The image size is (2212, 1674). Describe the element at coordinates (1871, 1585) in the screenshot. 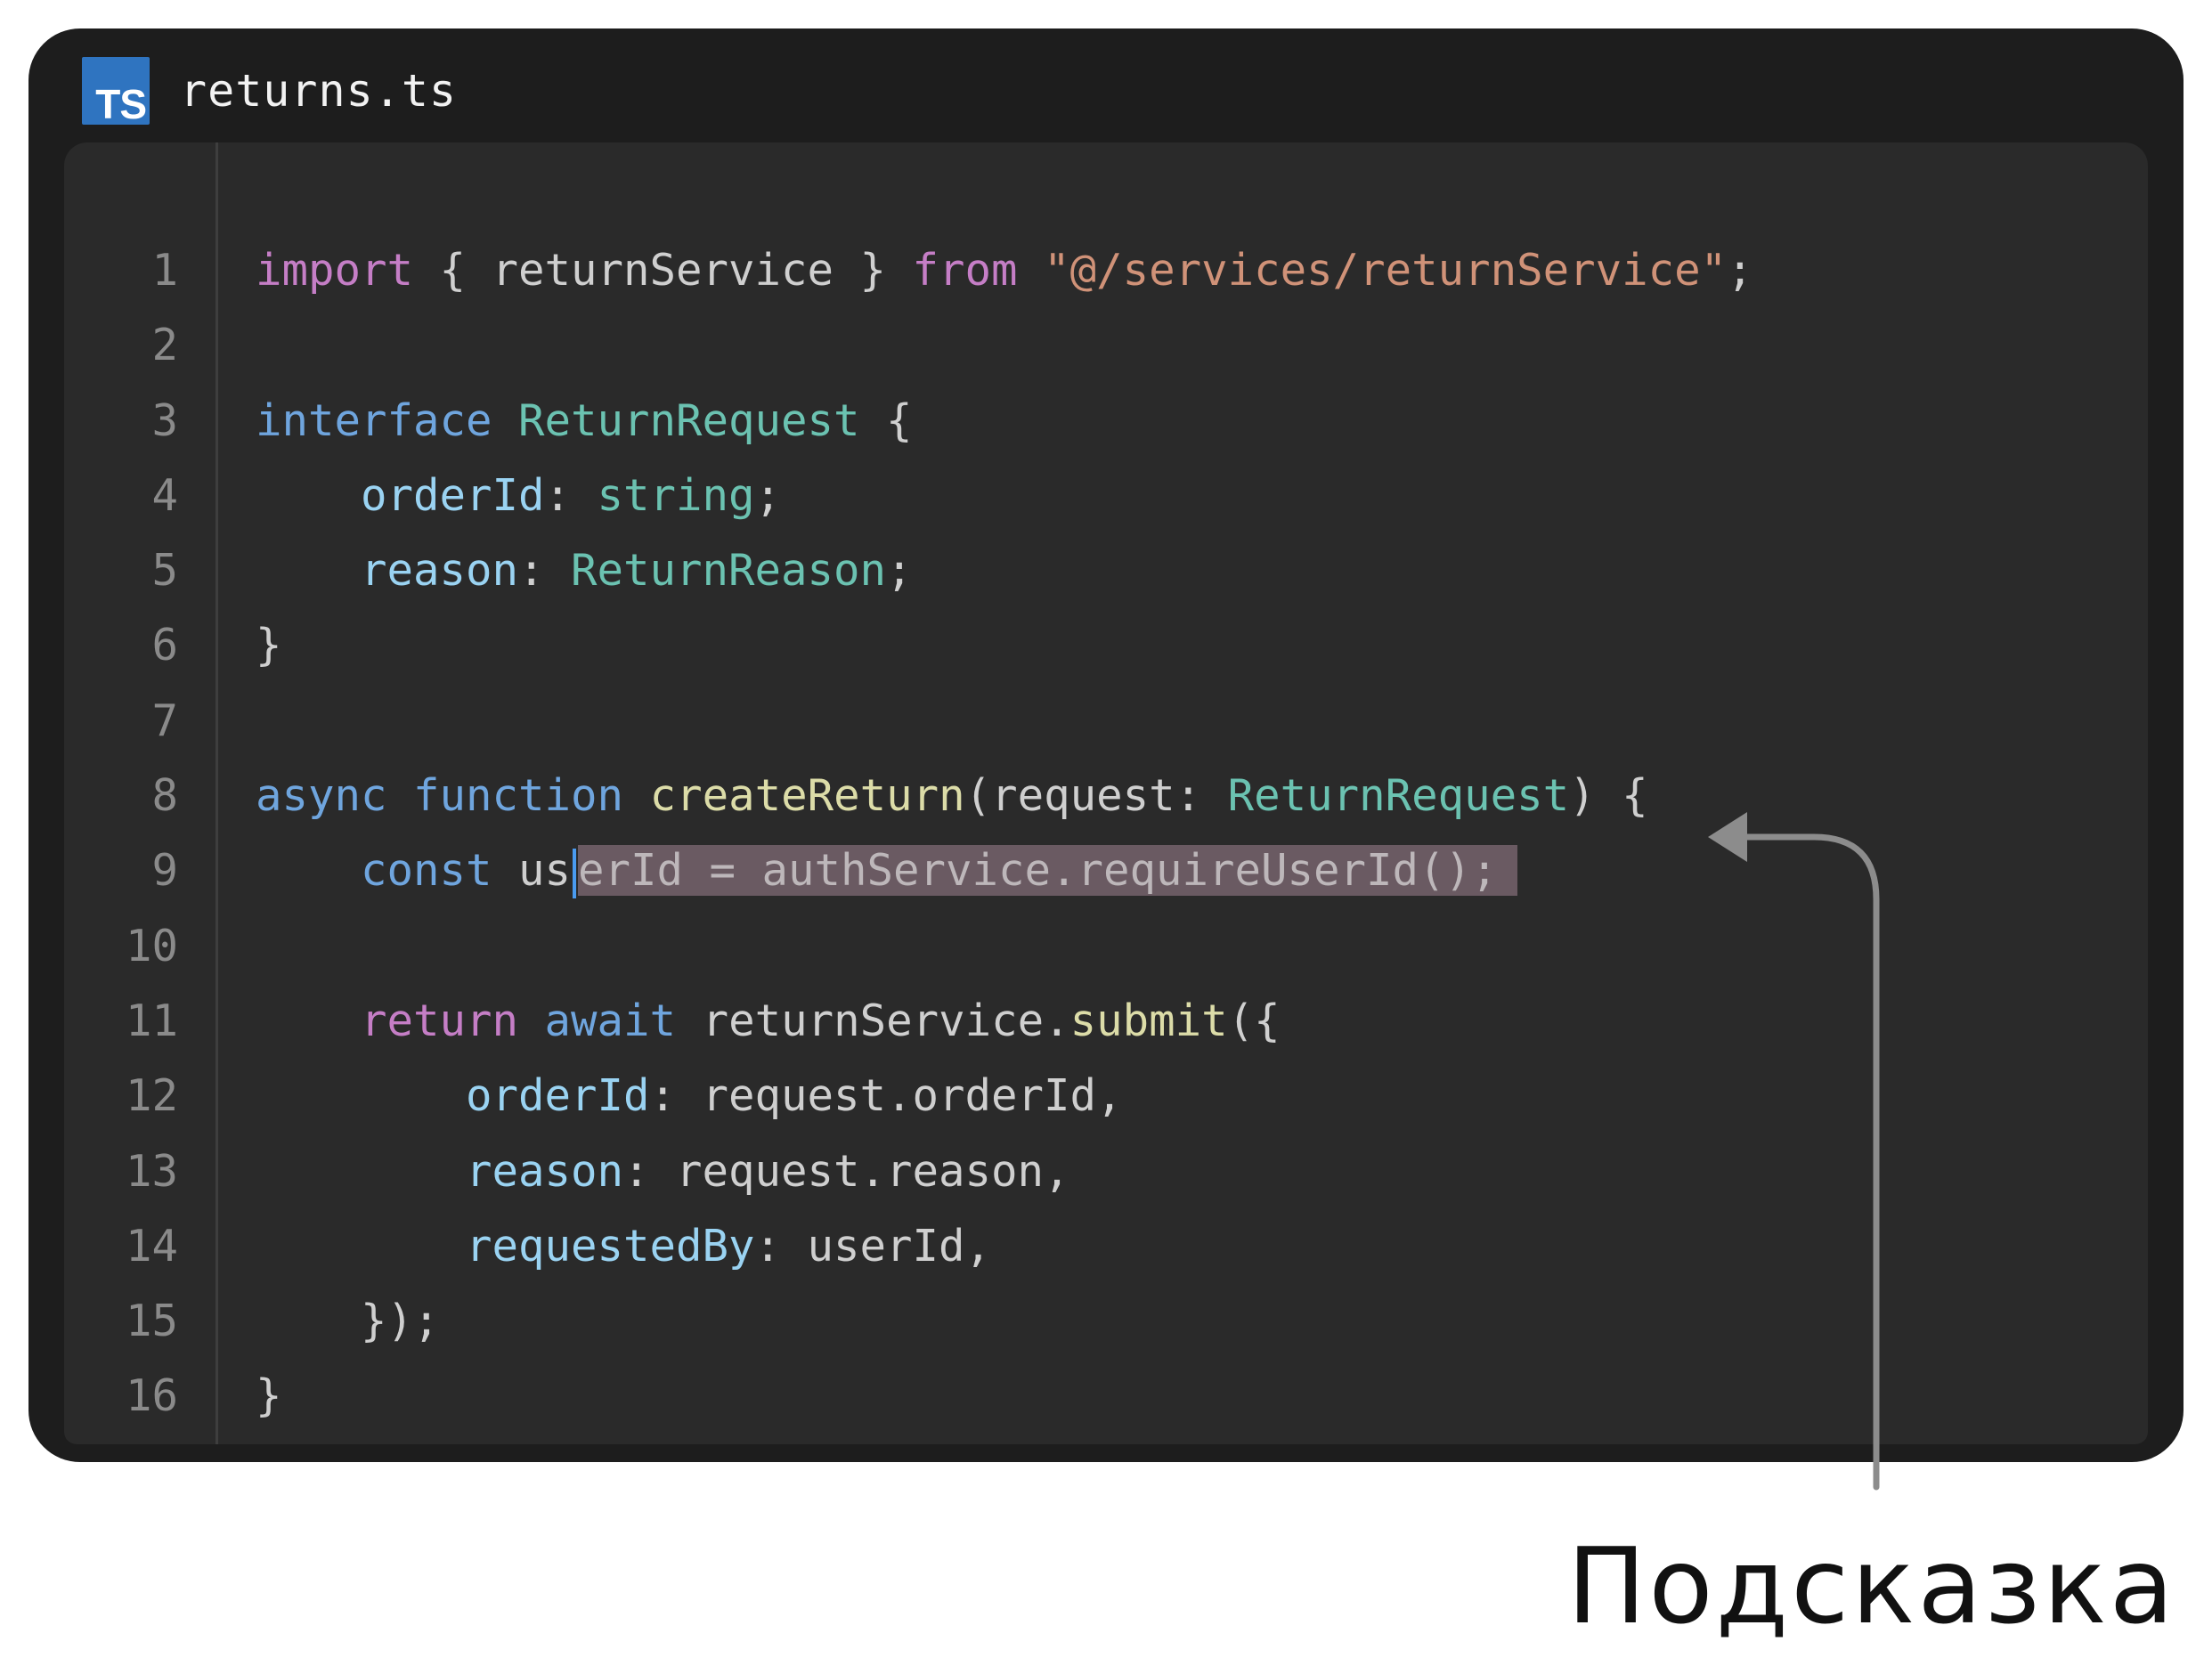

I see `callout-label: Подсказка` at that location.